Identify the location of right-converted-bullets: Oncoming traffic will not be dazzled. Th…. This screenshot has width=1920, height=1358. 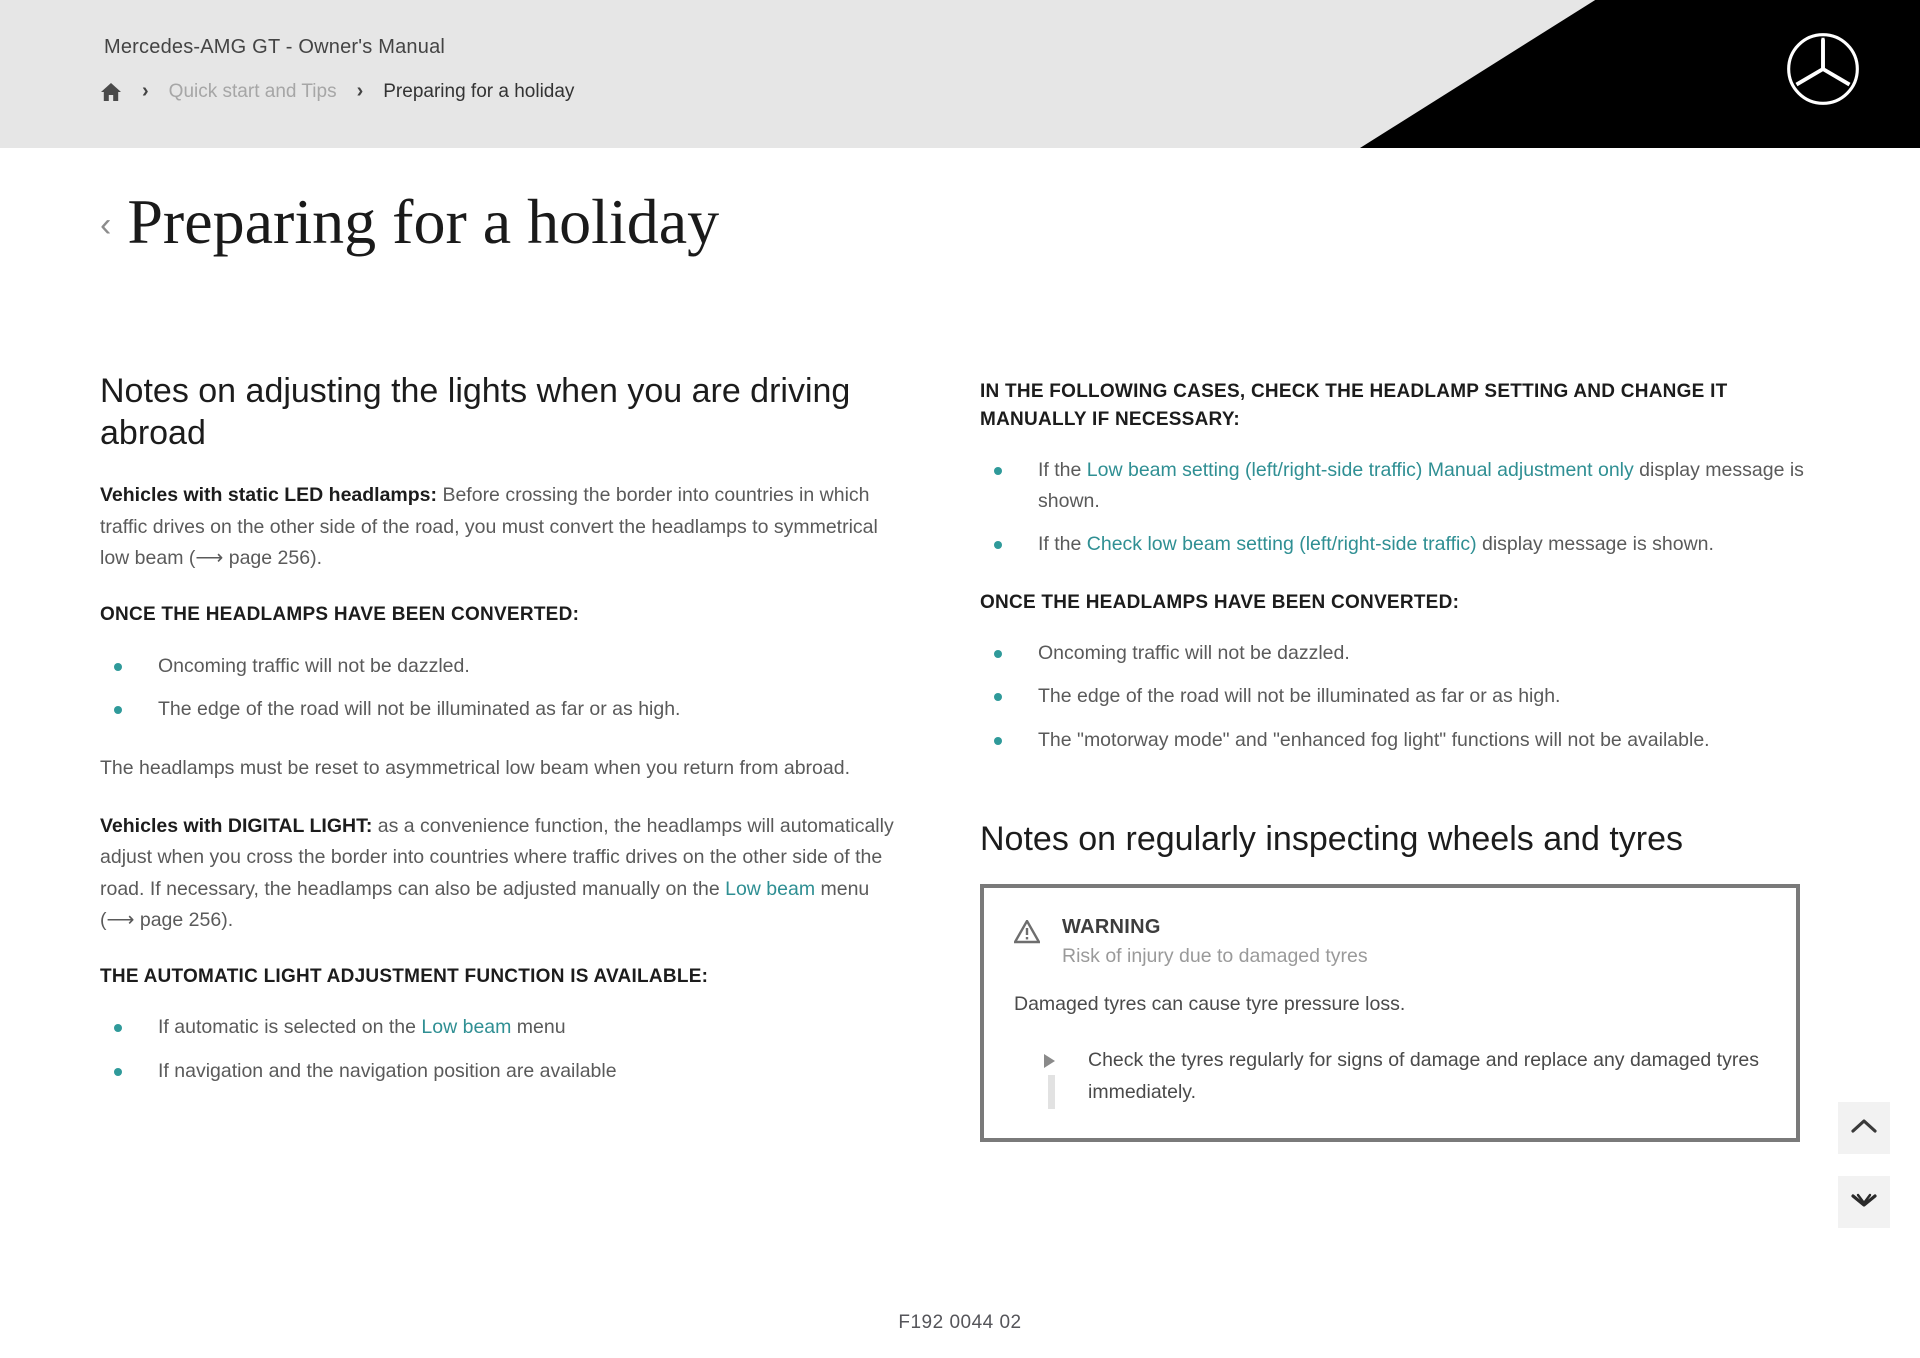
(1395, 697).